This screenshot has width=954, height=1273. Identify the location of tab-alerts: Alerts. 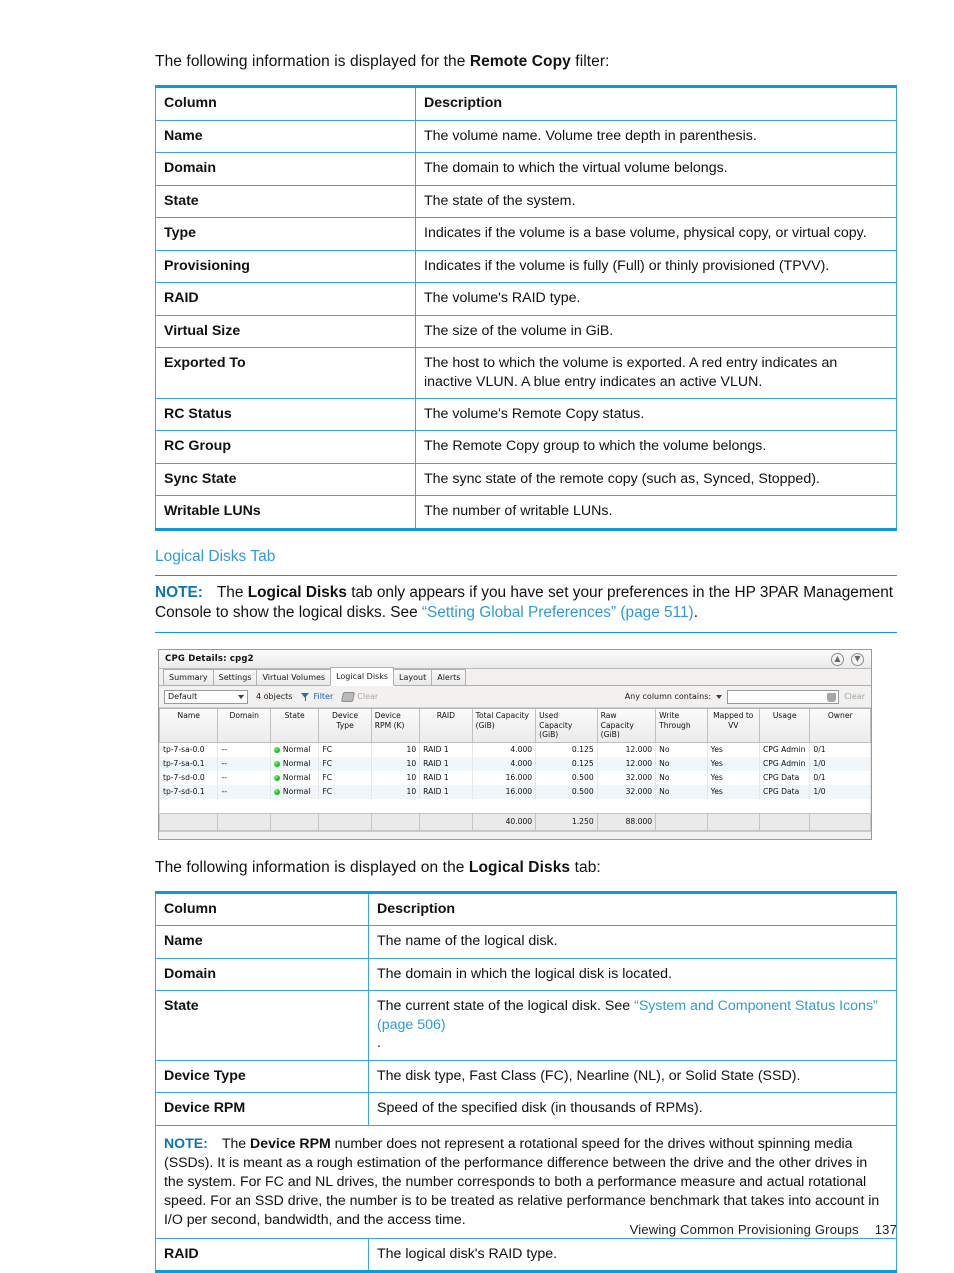
(449, 677).